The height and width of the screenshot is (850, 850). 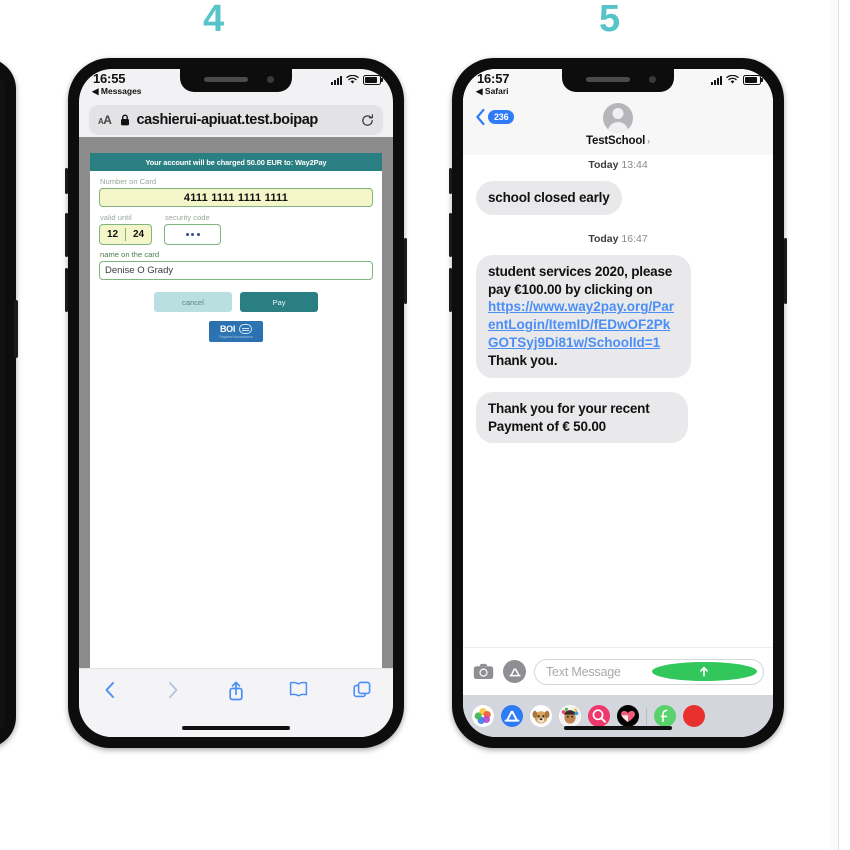 What do you see at coordinates (618, 239) in the screenshot?
I see `timestamp-divider: Today 16:47` at bounding box center [618, 239].